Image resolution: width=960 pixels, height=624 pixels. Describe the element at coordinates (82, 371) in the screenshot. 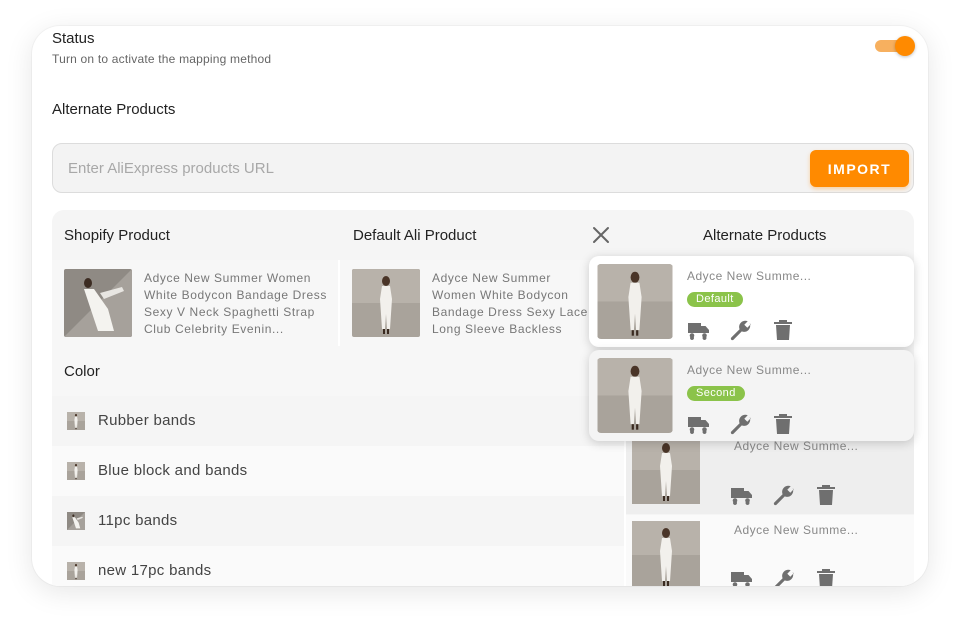

I see `color-header: Color` at that location.